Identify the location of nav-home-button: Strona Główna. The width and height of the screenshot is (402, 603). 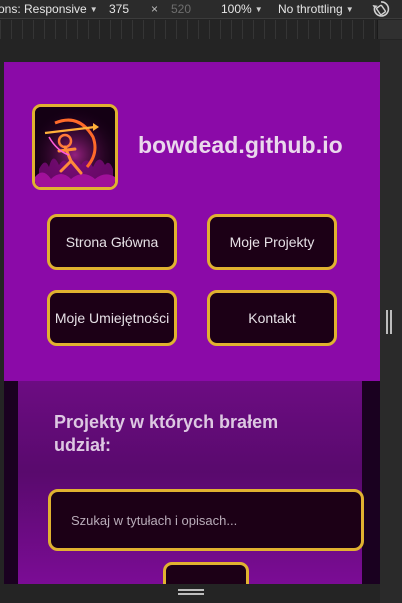
(112, 242).